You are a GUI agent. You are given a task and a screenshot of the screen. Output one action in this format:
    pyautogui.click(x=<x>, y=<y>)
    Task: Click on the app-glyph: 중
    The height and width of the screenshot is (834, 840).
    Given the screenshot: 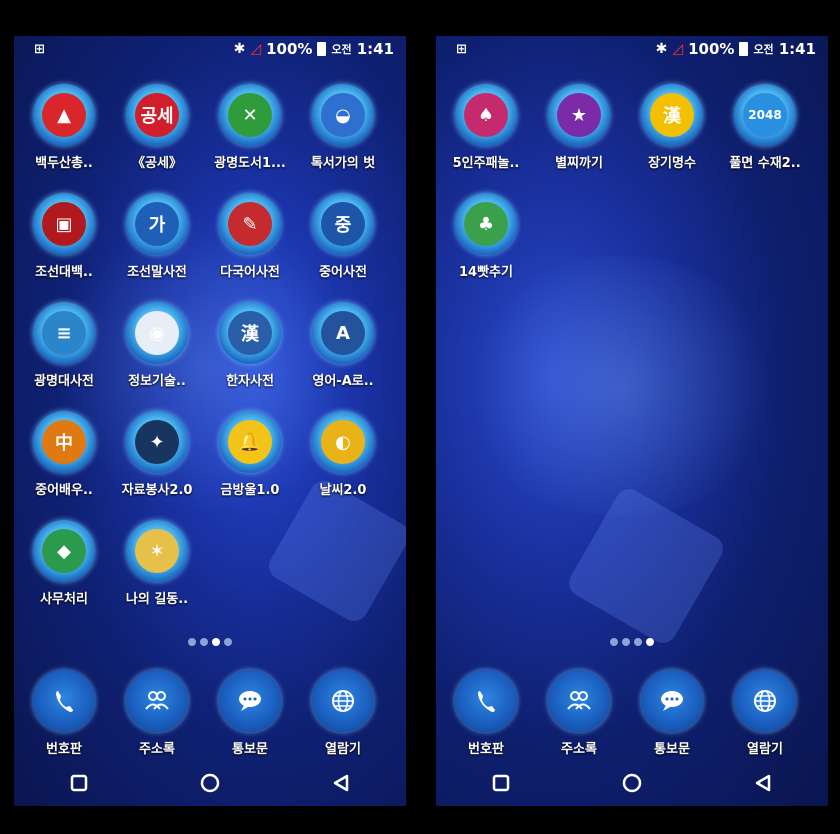 What is the action you would take?
    pyautogui.click(x=343, y=224)
    